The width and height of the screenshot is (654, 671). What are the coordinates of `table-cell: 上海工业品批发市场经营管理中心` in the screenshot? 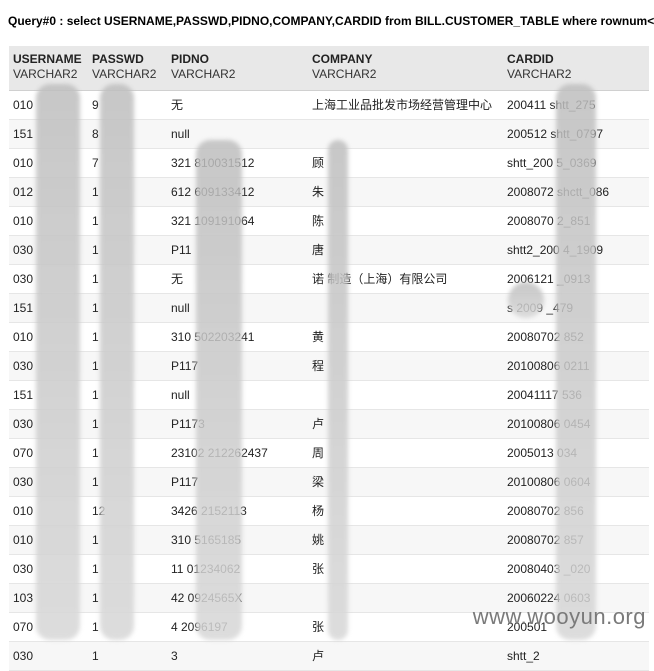 It's located at (402, 105).